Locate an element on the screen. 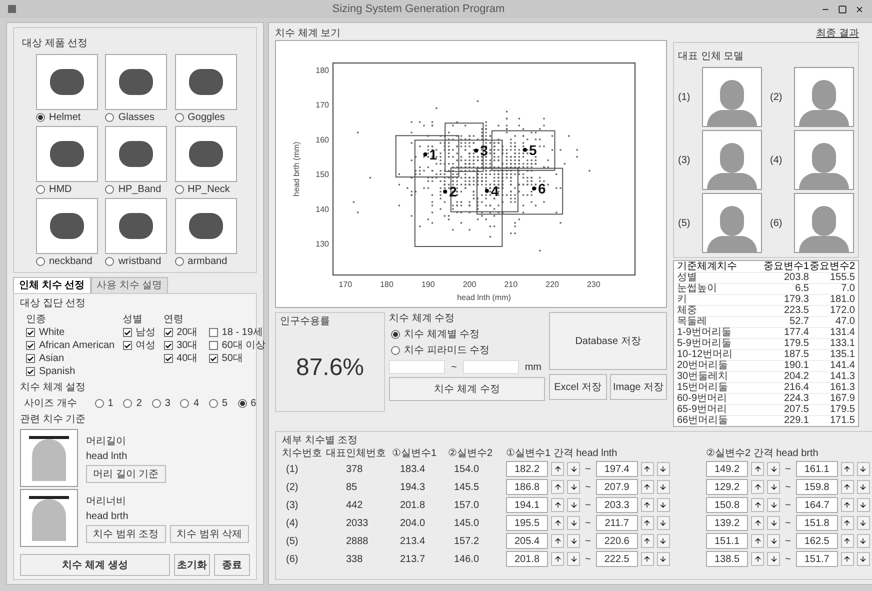 This screenshot has height=591, width=872. radio-label: 6 is located at coordinates (253, 403).